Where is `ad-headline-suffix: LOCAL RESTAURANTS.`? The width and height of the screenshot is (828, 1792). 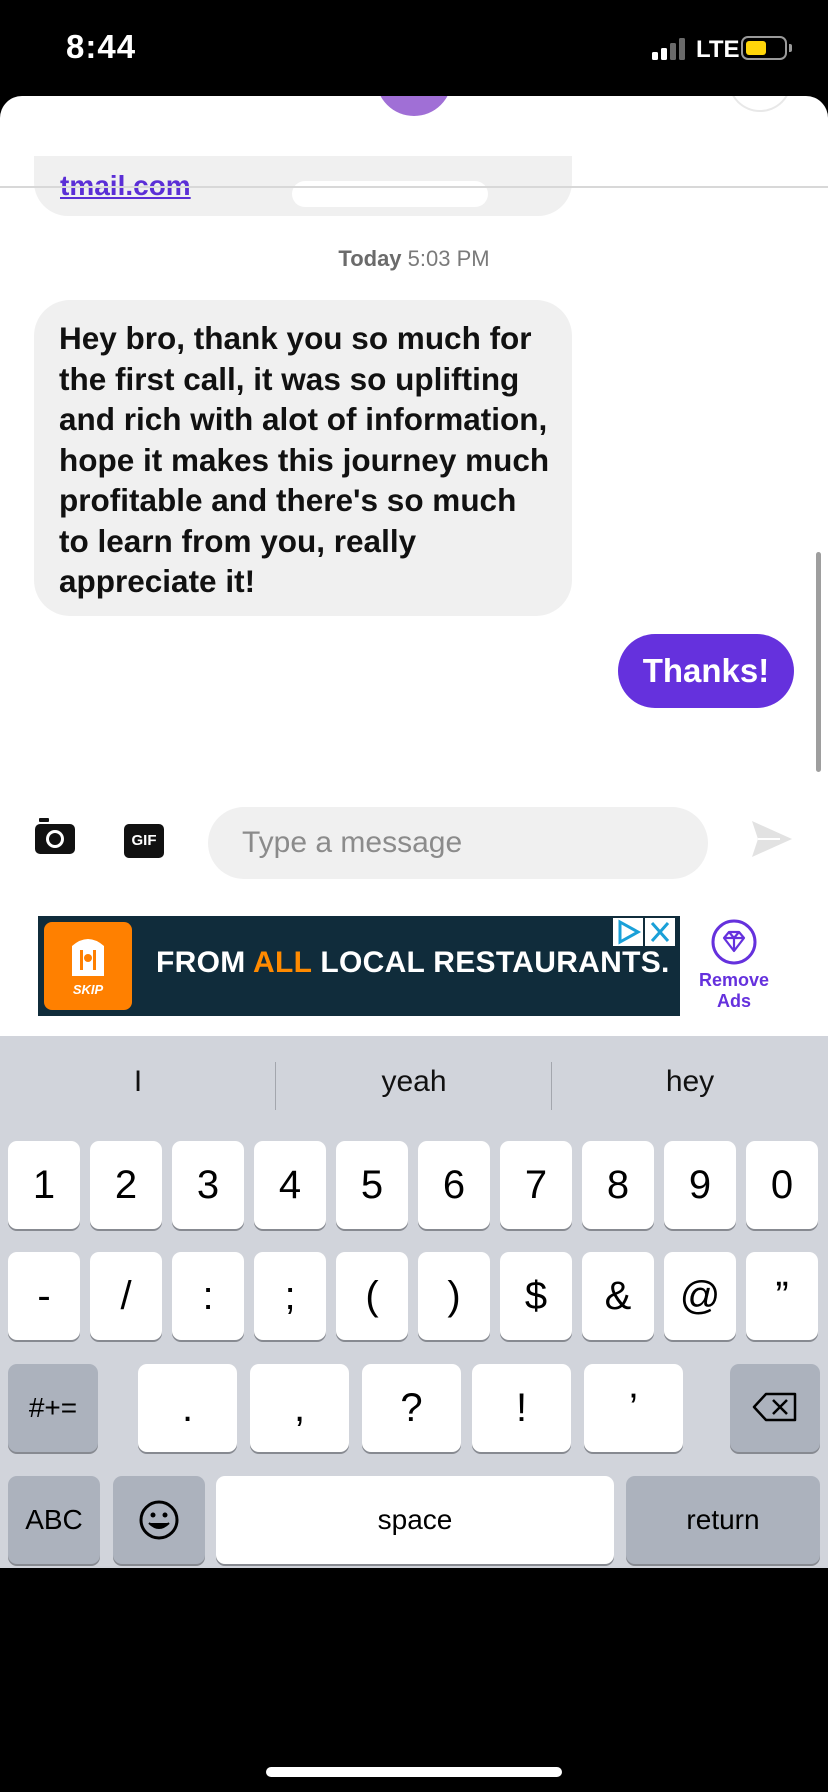 ad-headline-suffix: LOCAL RESTAURANTS. is located at coordinates (490, 962).